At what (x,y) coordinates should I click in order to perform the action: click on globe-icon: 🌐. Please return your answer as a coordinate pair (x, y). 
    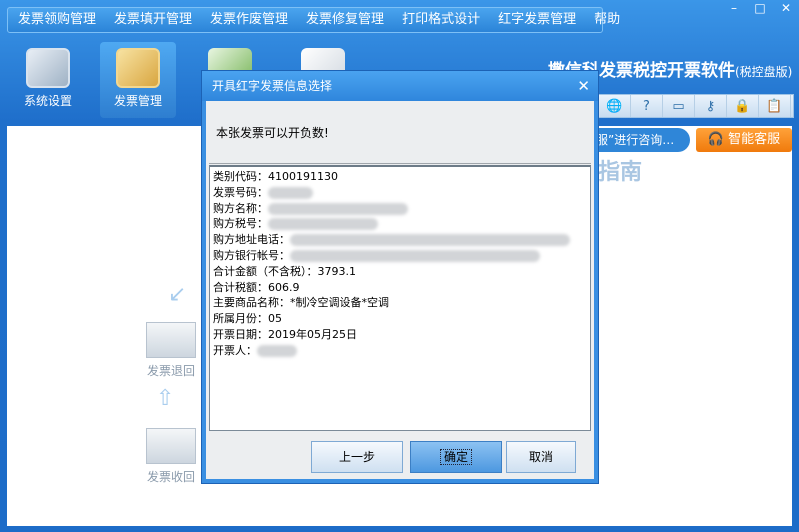
    Looking at the image, I should click on (615, 106).